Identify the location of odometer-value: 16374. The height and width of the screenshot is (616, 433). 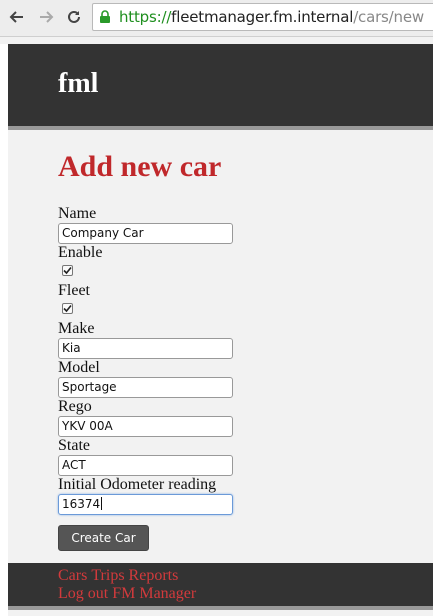
(81, 504).